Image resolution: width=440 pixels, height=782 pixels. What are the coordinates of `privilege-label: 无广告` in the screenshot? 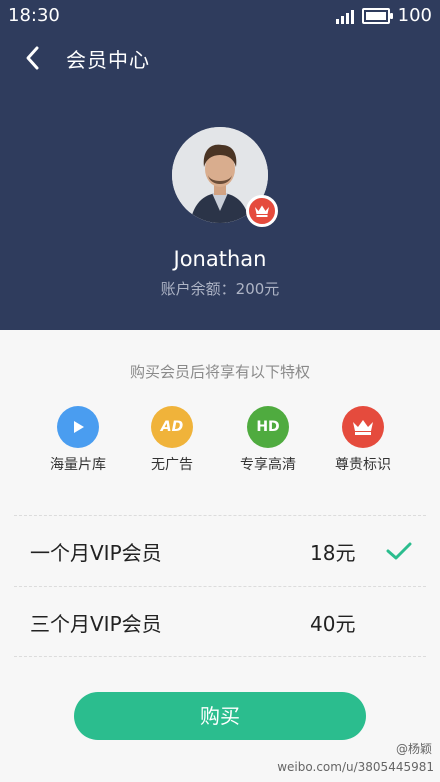 It's located at (172, 465).